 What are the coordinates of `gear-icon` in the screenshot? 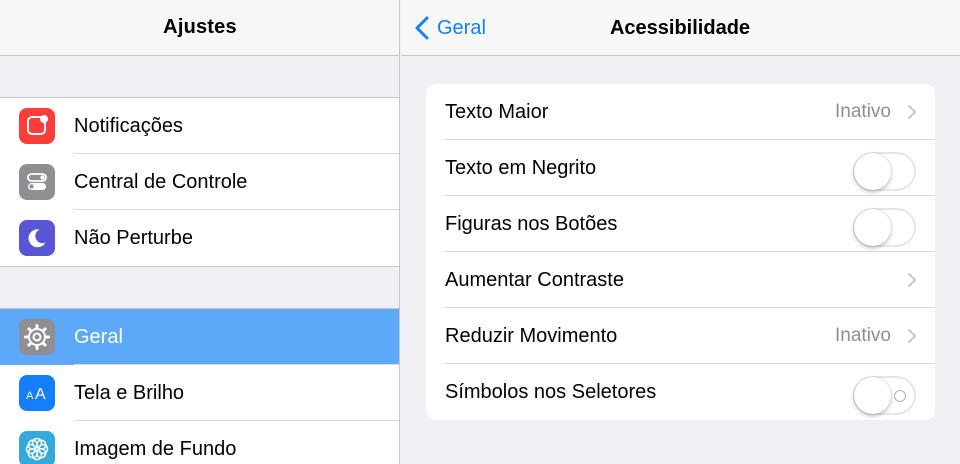 It's located at (37, 337).